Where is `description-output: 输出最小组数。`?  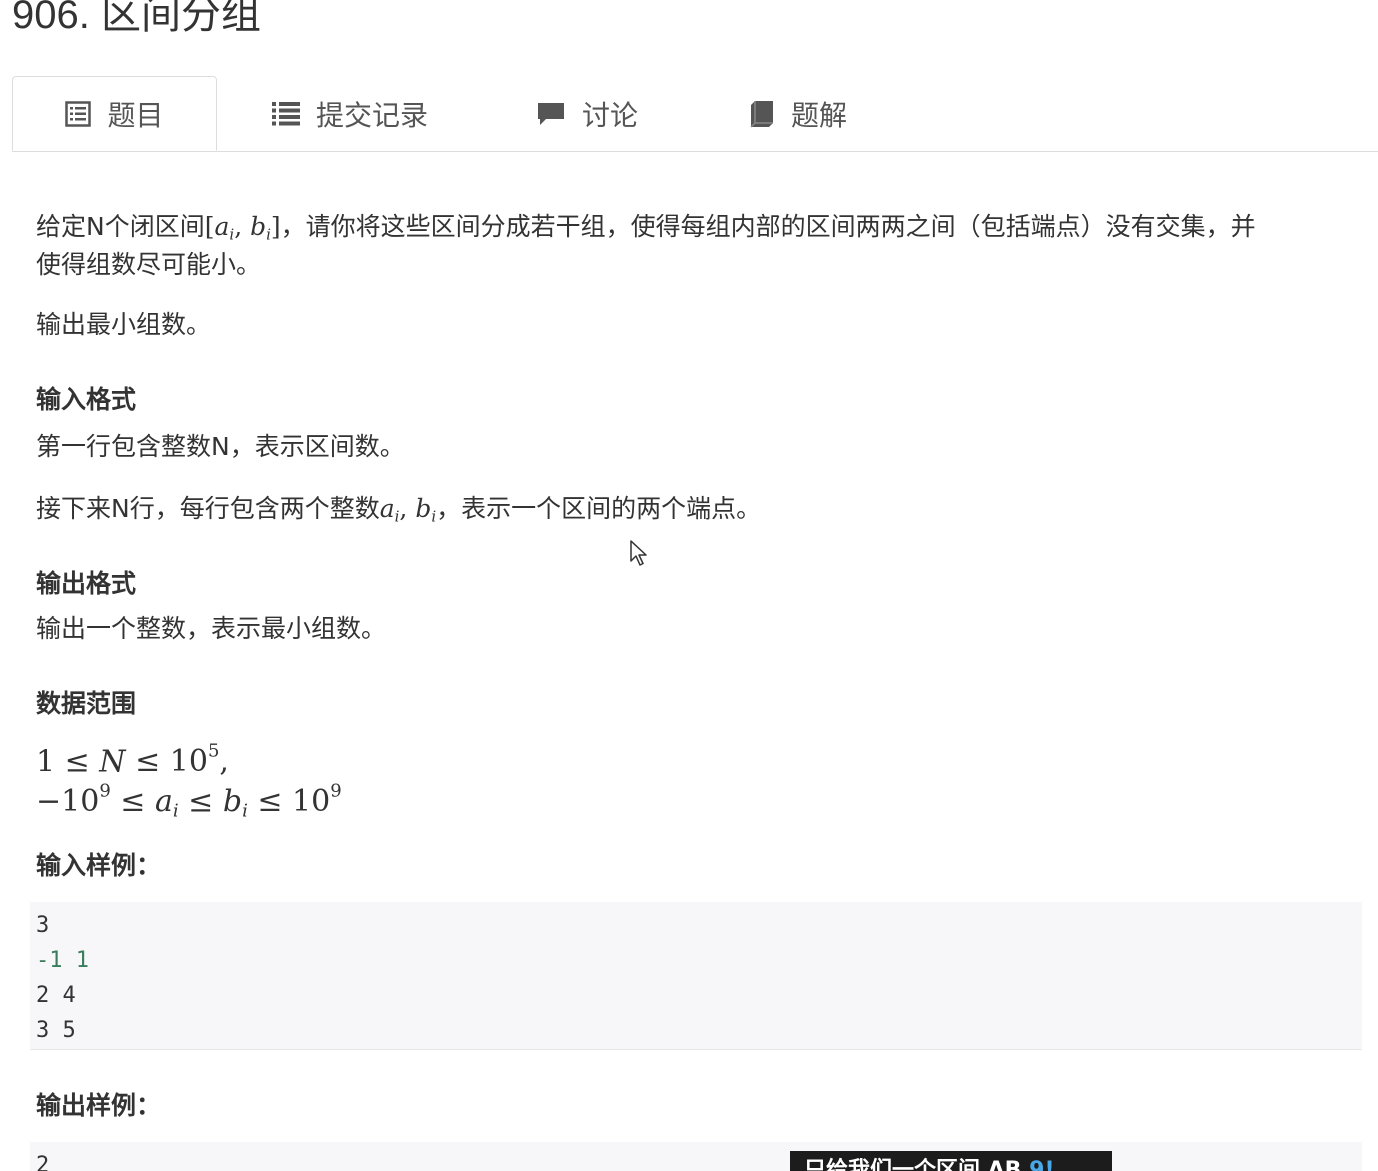 description-output: 输出最小组数。 is located at coordinates (124, 324).